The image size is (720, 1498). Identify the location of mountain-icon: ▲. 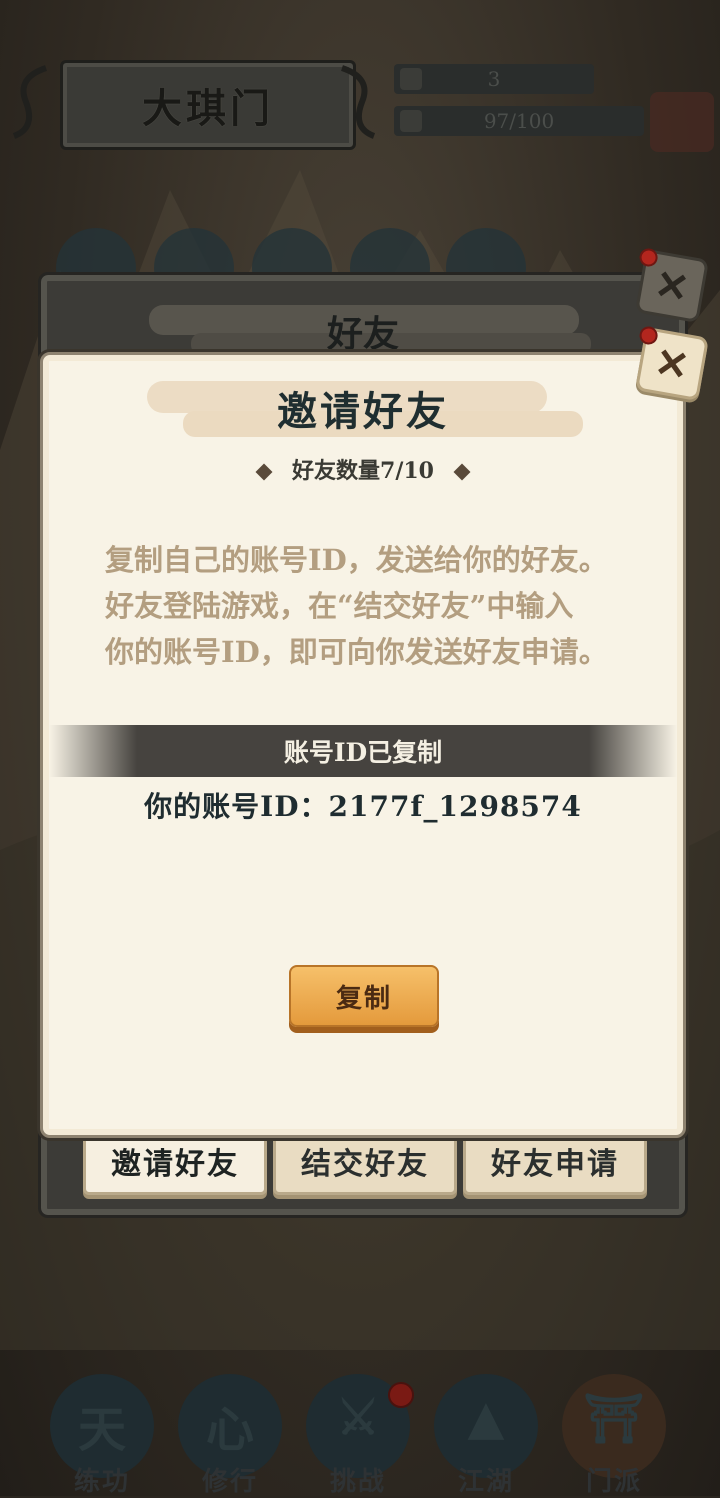
(486, 1418).